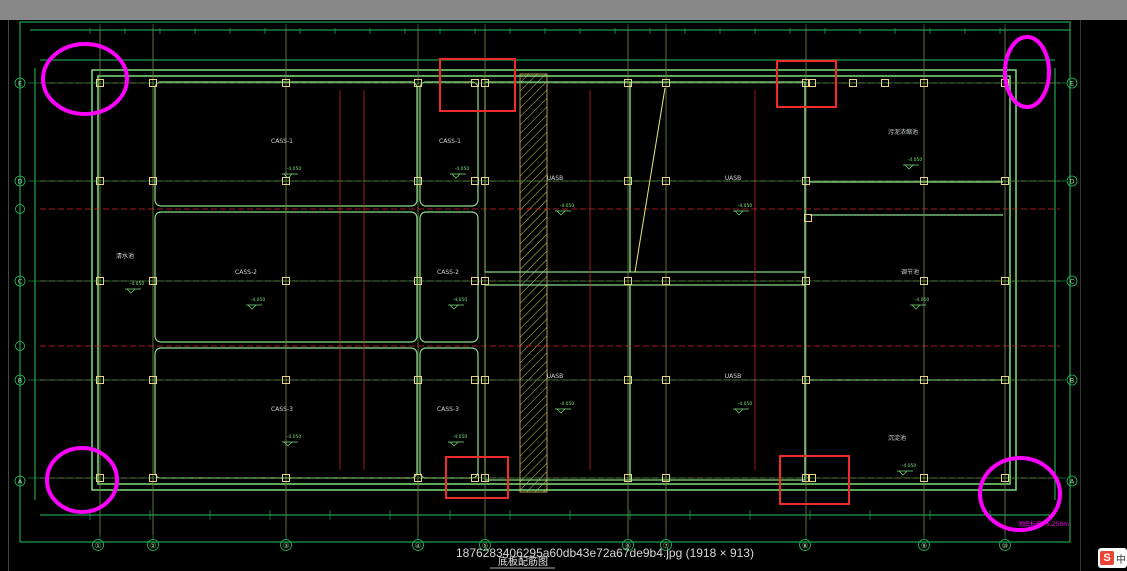 Image resolution: width=1127 pixels, height=571 pixels. What do you see at coordinates (1103, 295) in the screenshot?
I see `viewer-right-panel` at bounding box center [1103, 295].